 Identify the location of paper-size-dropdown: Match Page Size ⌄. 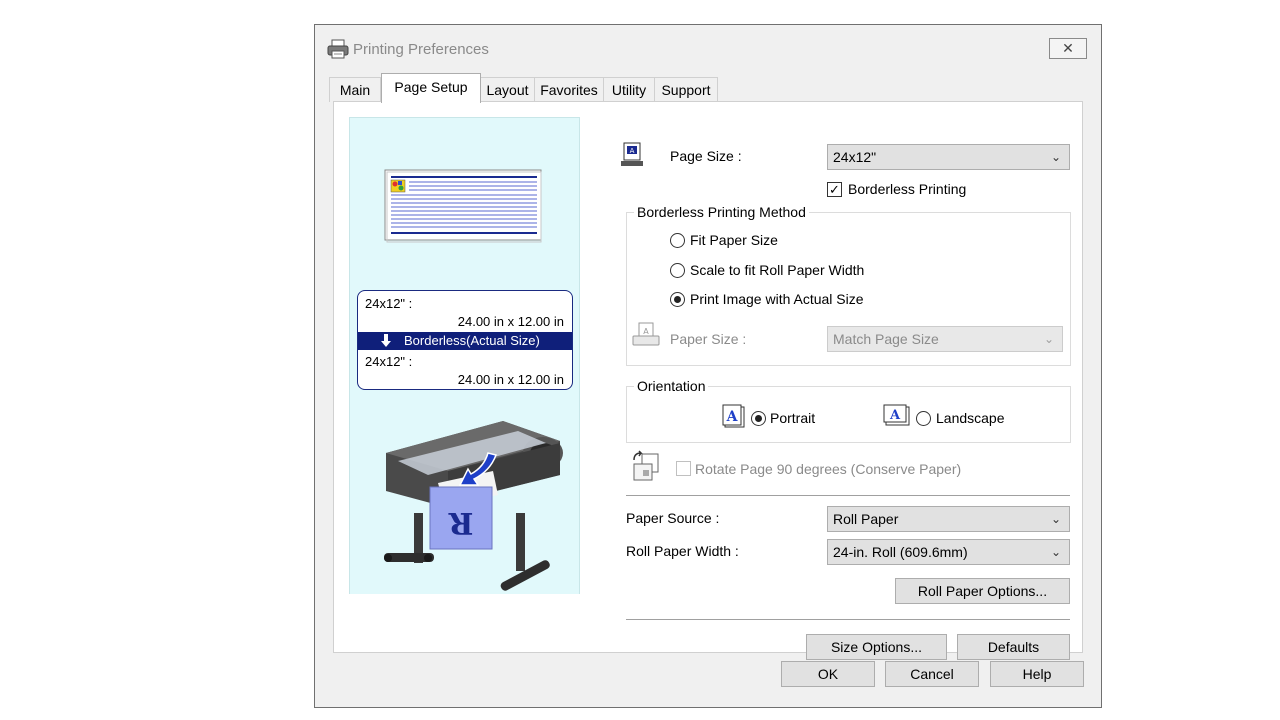
(945, 339).